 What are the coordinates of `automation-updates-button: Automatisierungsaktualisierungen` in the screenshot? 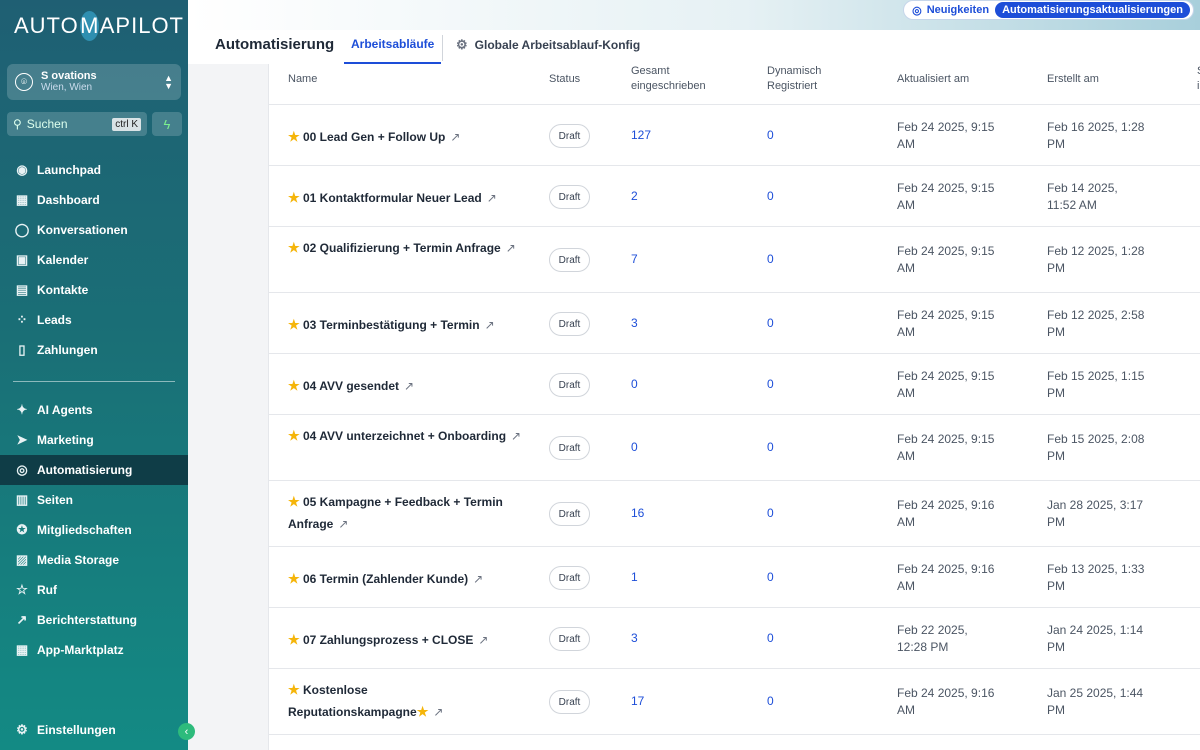 It's located at (1092, 10).